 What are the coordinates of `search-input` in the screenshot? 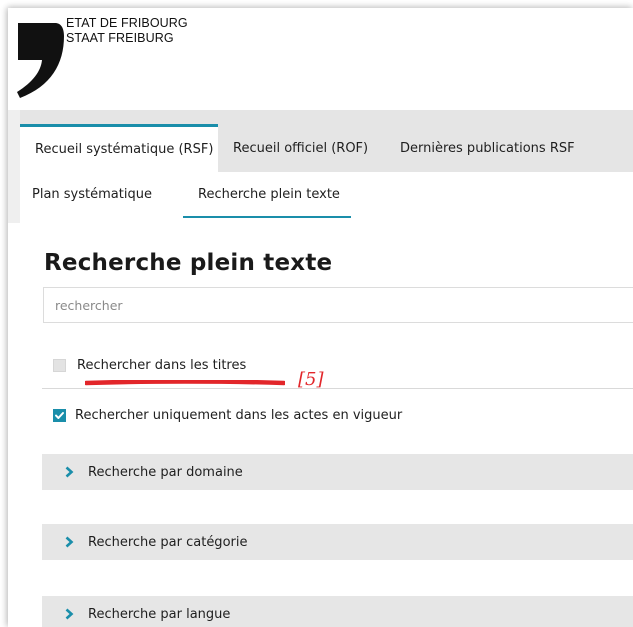 It's located at (338, 305).